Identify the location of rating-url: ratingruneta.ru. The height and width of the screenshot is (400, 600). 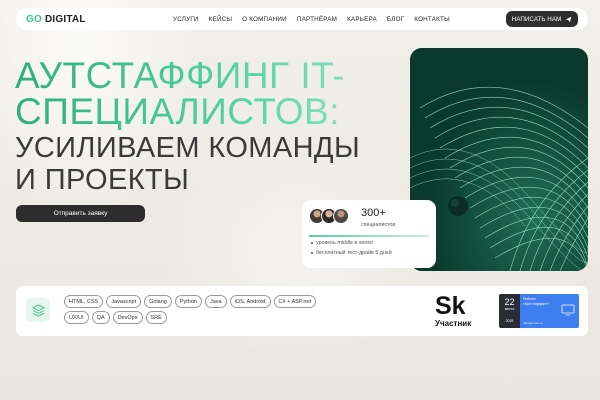
(533, 323).